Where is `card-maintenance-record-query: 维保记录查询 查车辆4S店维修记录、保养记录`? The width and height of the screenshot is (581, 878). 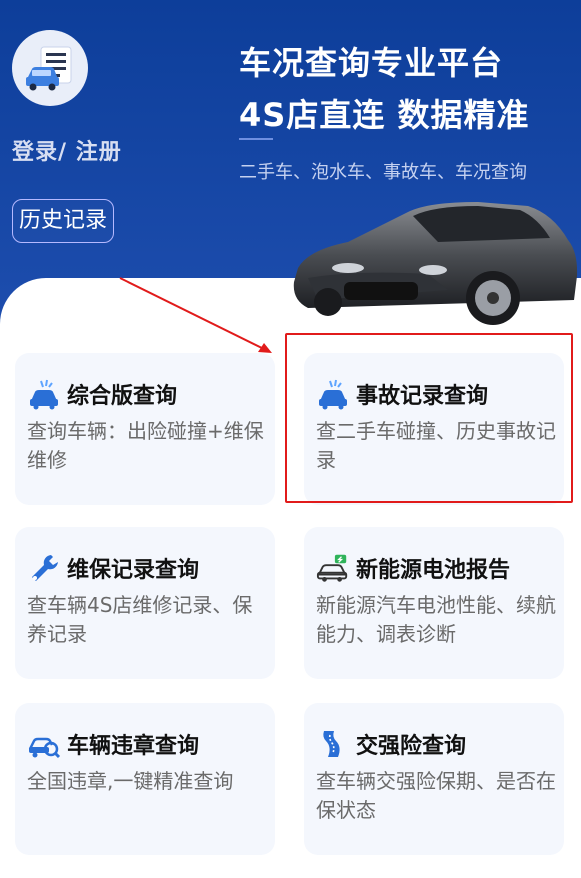 card-maintenance-record-query: 维保记录查询 查车辆4S店维修记录、保养记录 is located at coordinates (145, 603).